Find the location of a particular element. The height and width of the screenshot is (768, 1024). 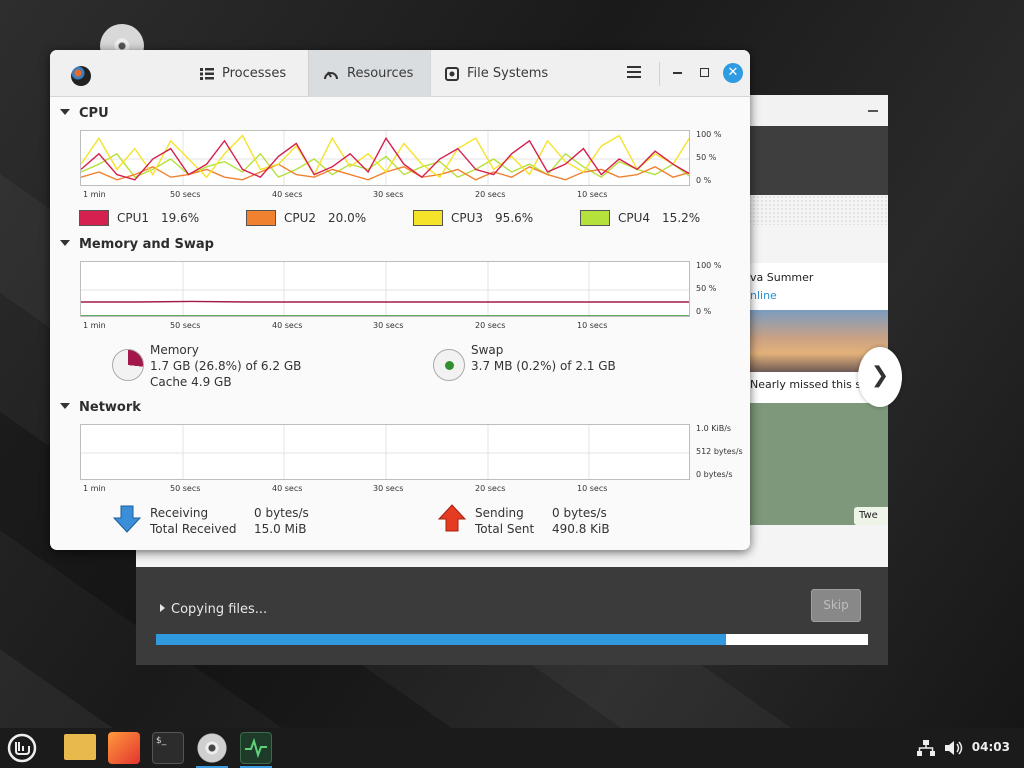

cpu2-legend: CPU2 20.0% is located at coordinates (306, 218).